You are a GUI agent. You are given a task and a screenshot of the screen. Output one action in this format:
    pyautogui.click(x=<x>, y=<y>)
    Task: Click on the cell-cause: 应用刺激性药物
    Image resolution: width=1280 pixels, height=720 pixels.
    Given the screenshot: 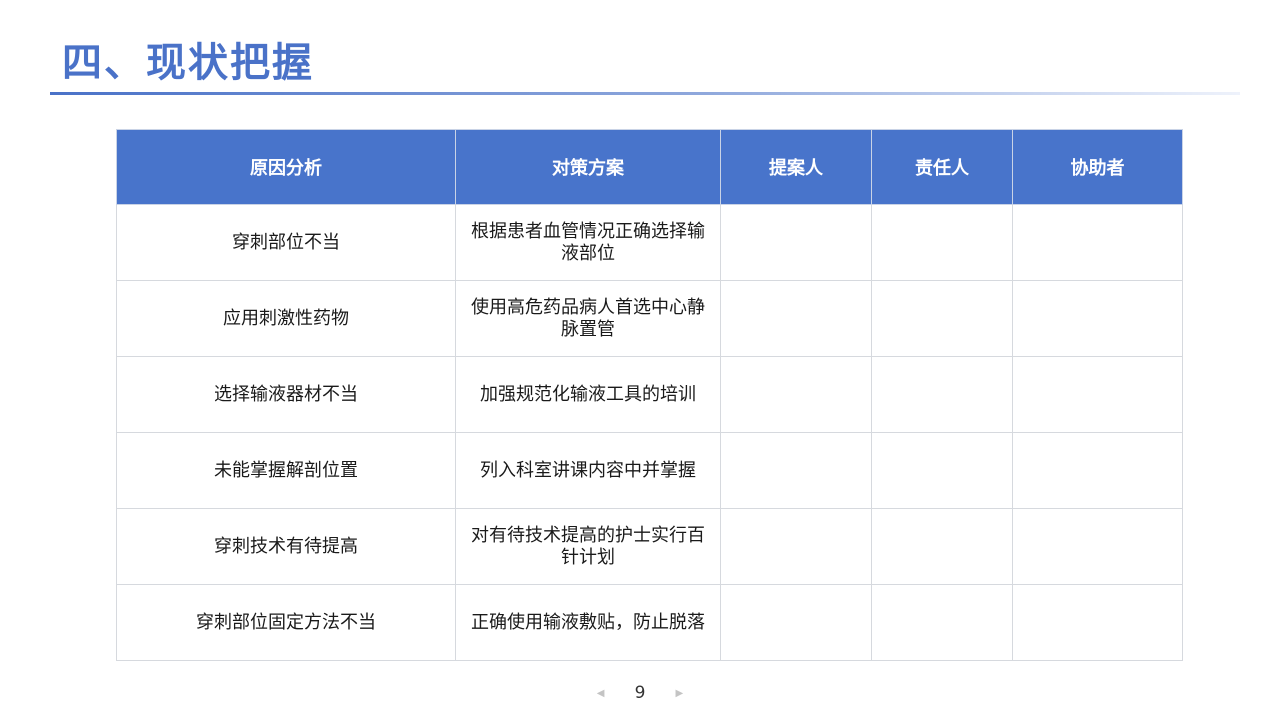 What is the action you would take?
    pyautogui.click(x=286, y=318)
    